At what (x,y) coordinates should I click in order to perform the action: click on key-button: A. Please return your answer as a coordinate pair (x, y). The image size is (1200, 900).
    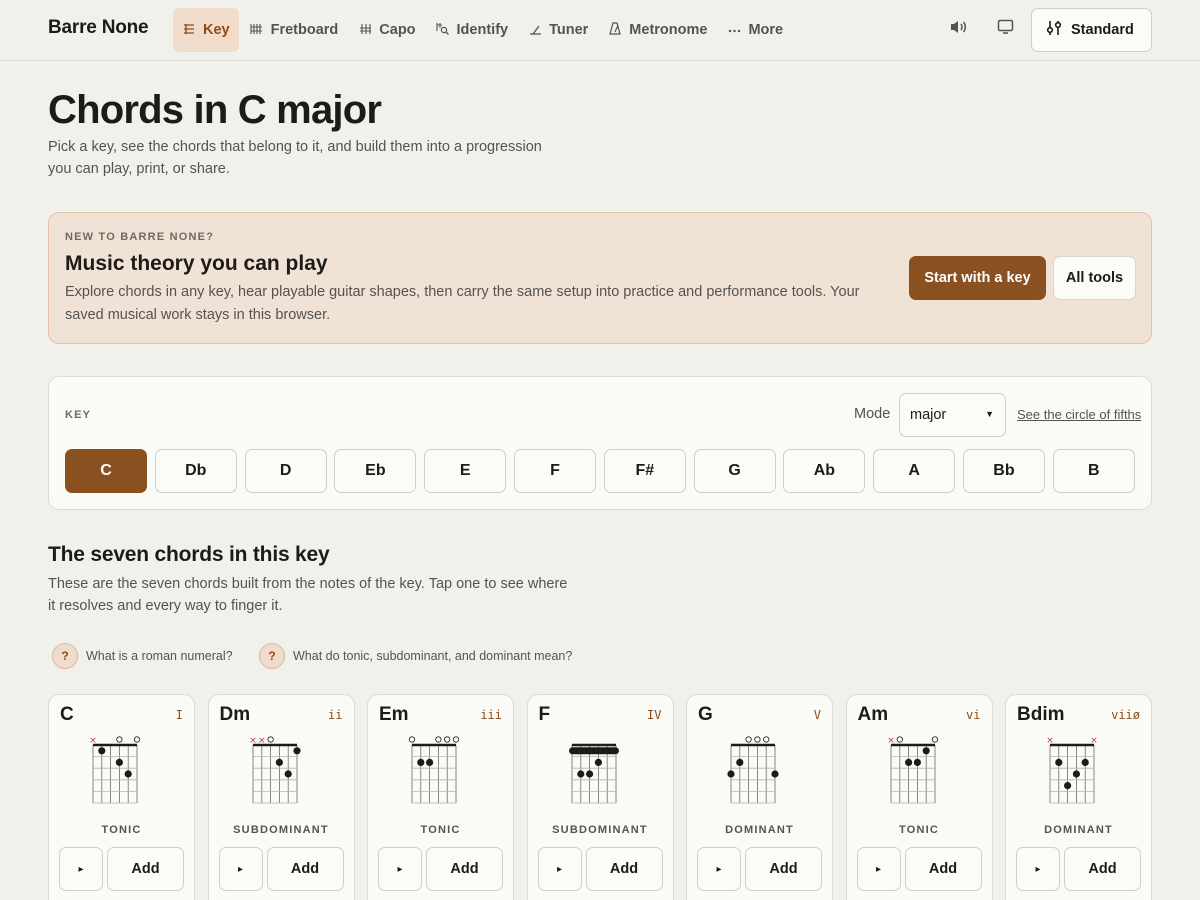
    Looking at the image, I should click on (914, 471).